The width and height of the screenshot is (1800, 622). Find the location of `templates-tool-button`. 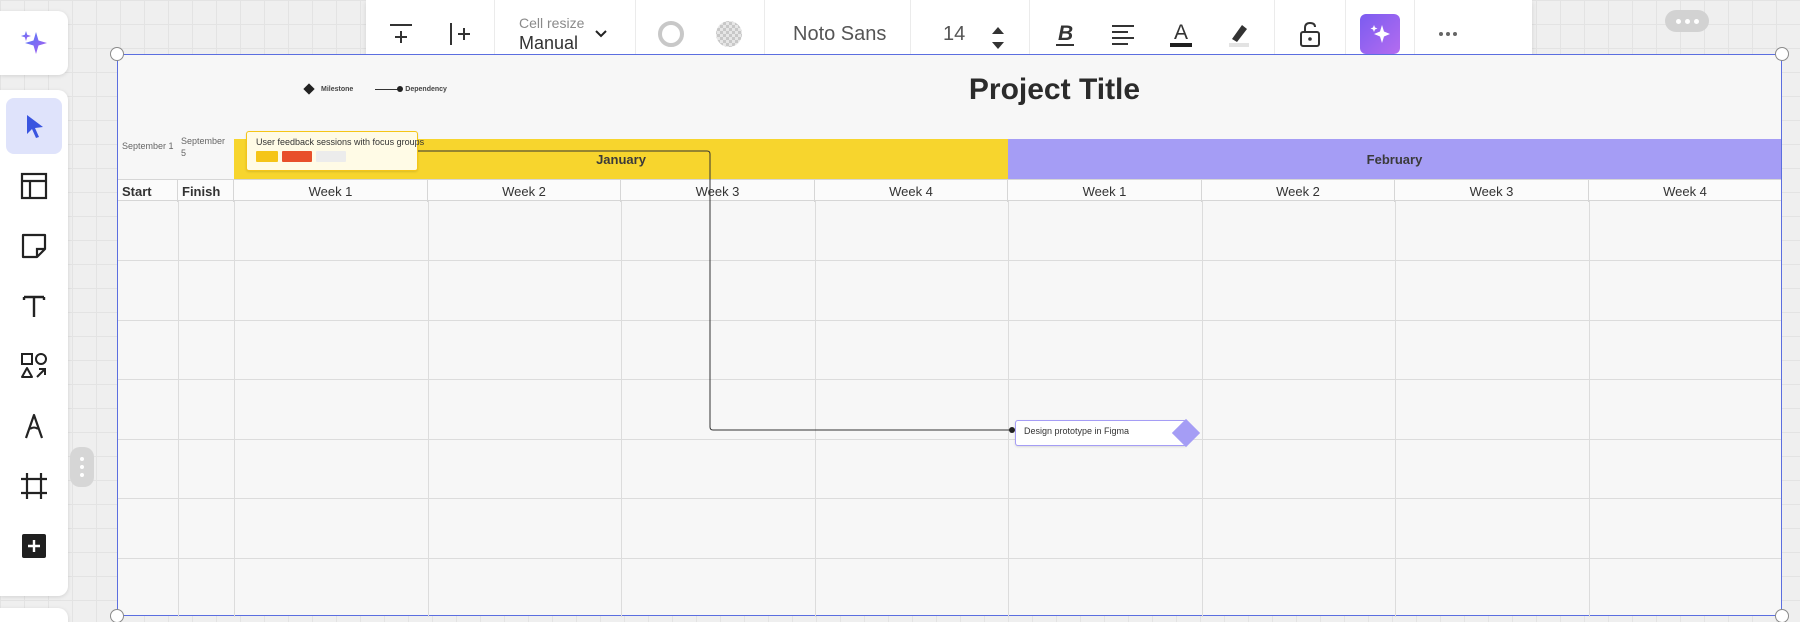

templates-tool-button is located at coordinates (34, 186).